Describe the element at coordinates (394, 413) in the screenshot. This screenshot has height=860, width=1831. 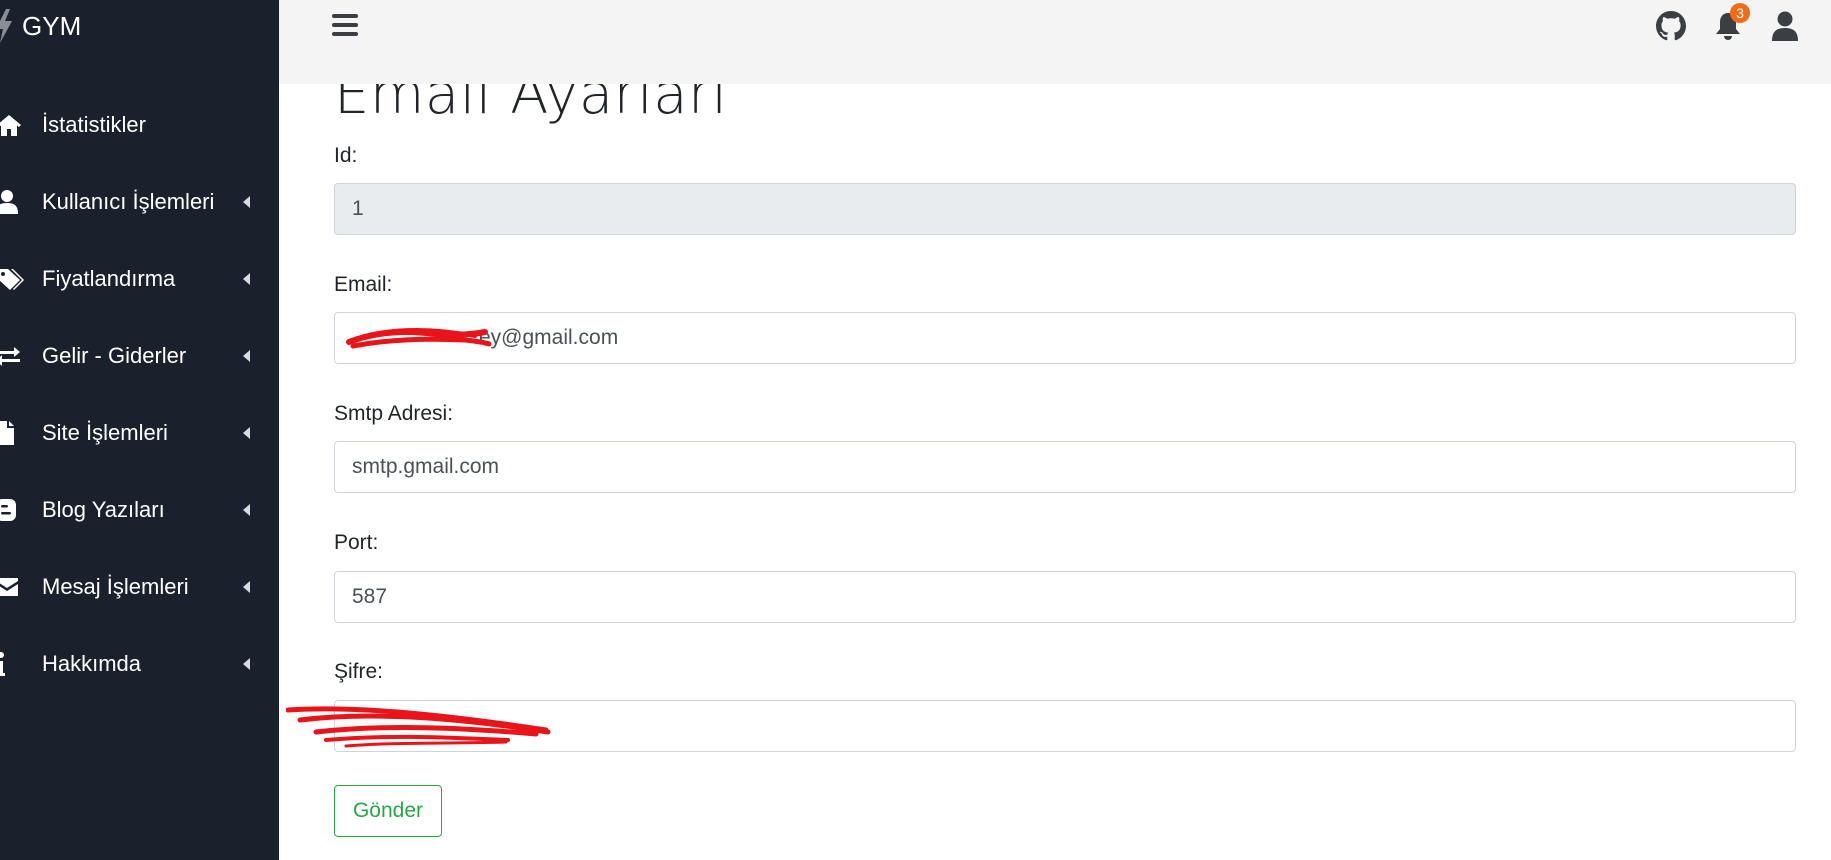
I see `smtp-label: Smtp Adresi:` at that location.